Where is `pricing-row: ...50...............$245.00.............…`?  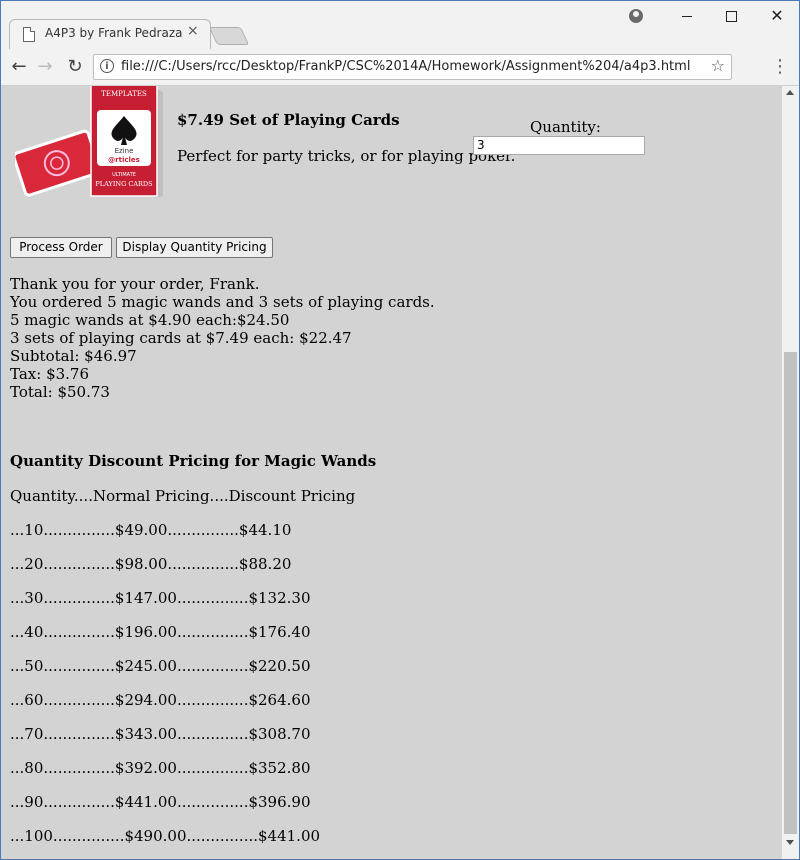
pricing-row: ...50...............$245.00.............… is located at coordinates (160, 666).